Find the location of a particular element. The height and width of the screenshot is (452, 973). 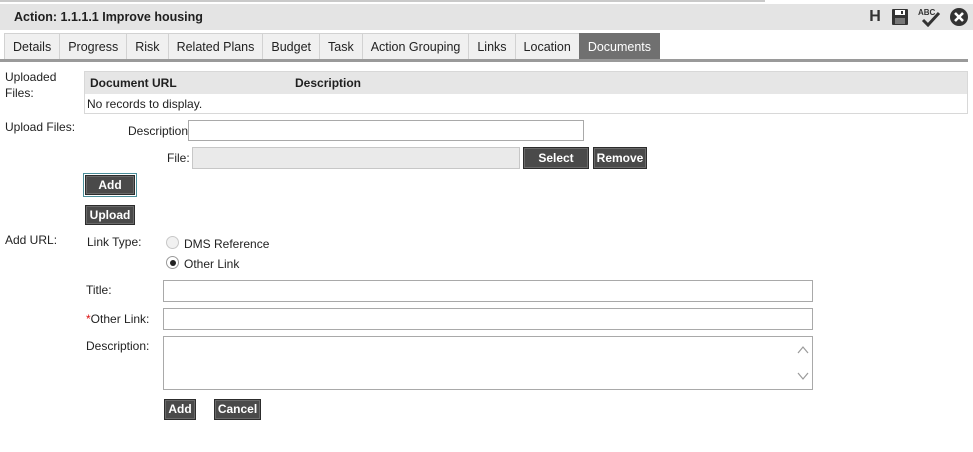

textarea-scrollbar is located at coordinates (803, 363).